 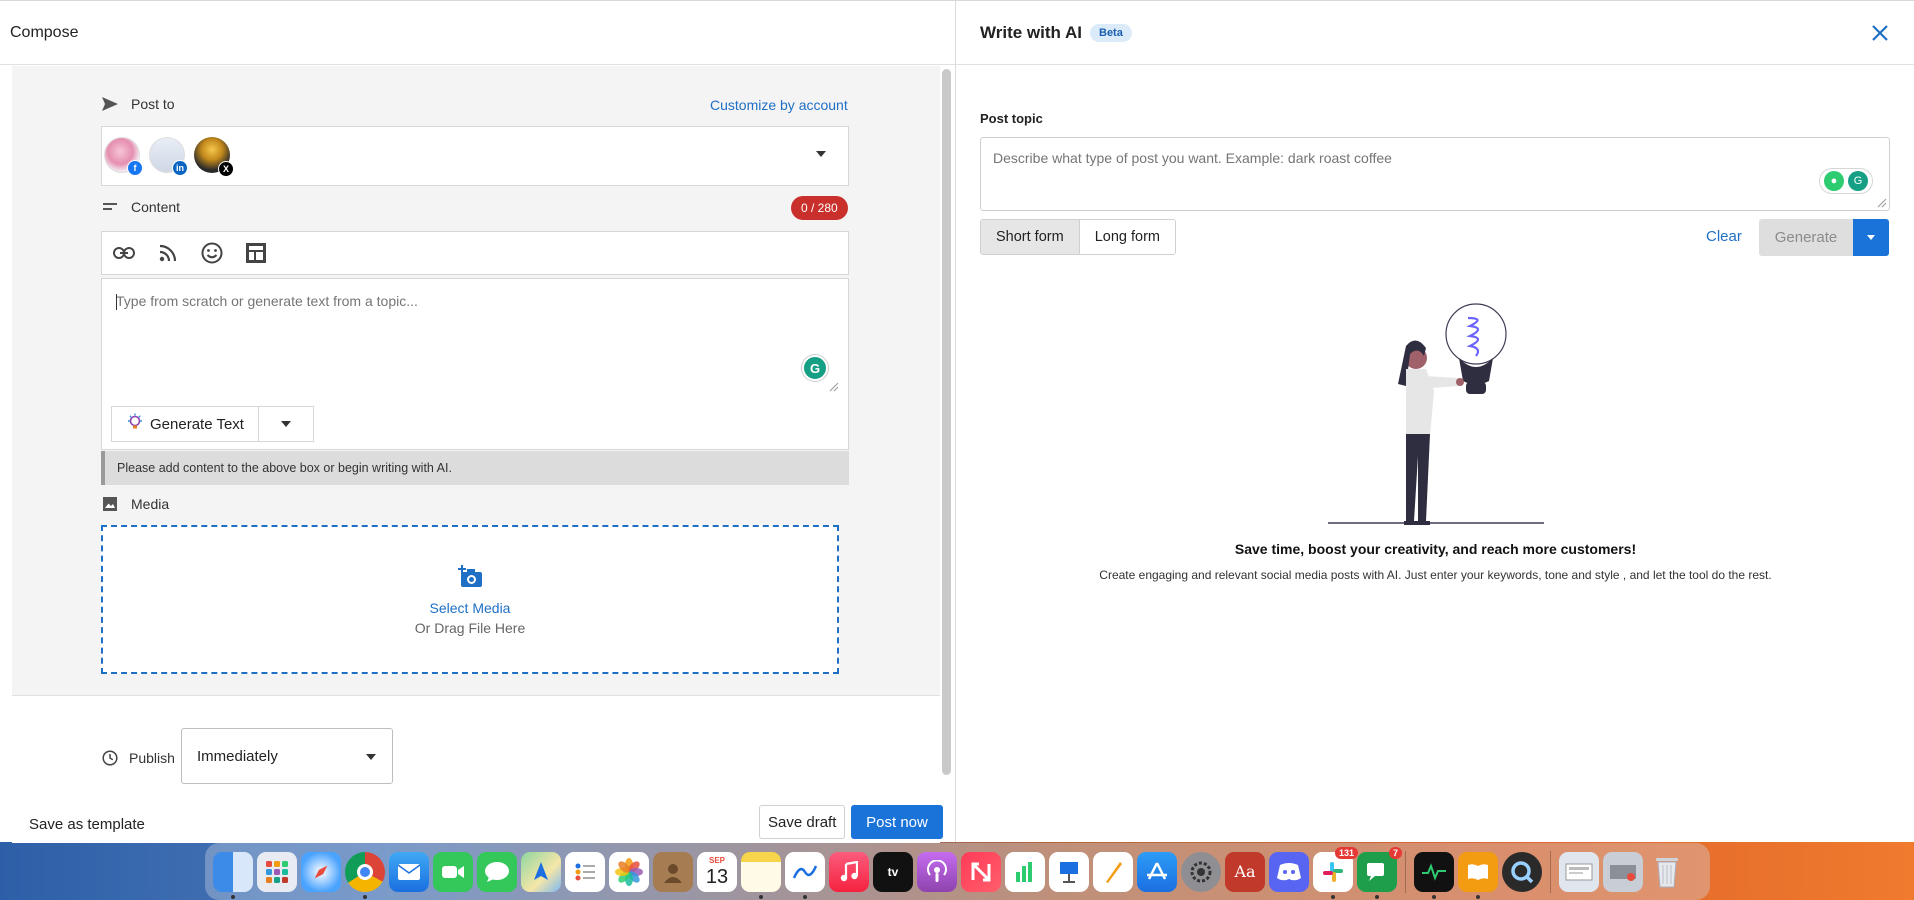 What do you see at coordinates (1478, 875) in the screenshot?
I see `books-icon` at bounding box center [1478, 875].